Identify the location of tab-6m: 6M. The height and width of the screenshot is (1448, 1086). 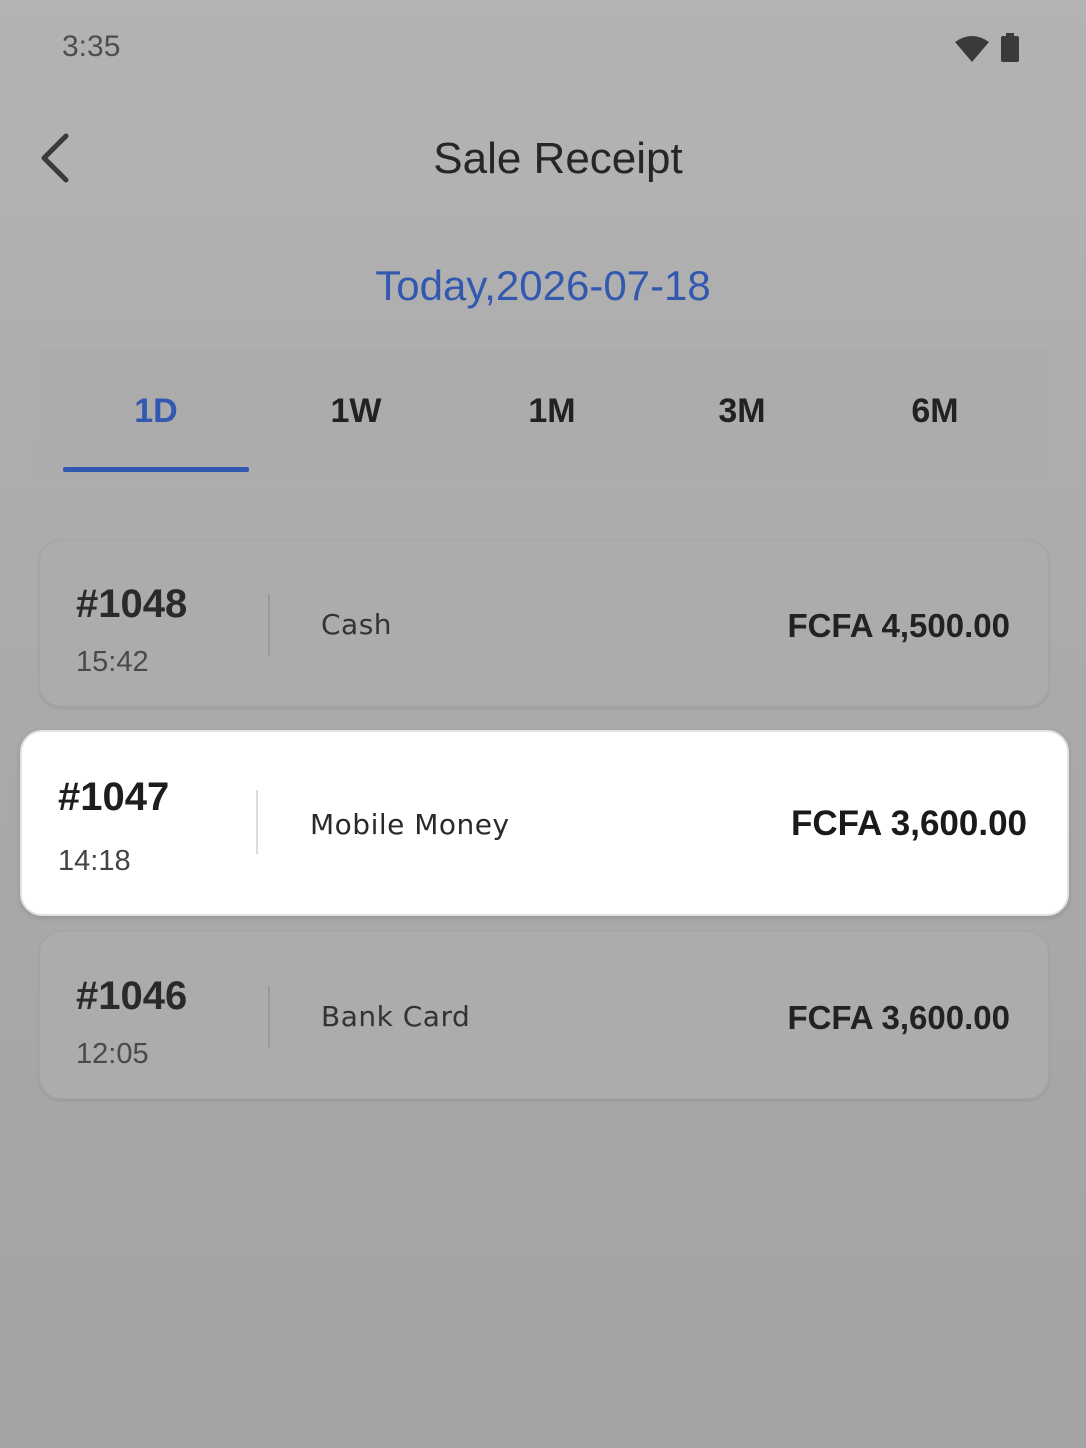
(935, 411).